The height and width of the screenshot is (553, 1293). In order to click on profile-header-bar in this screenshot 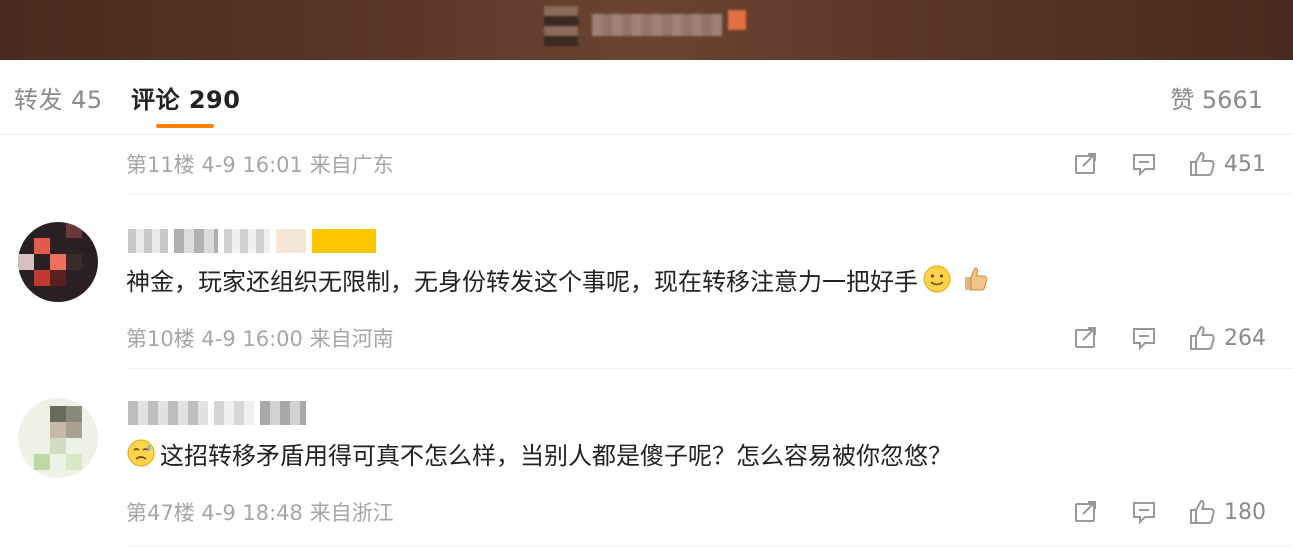, I will do `click(646, 30)`.